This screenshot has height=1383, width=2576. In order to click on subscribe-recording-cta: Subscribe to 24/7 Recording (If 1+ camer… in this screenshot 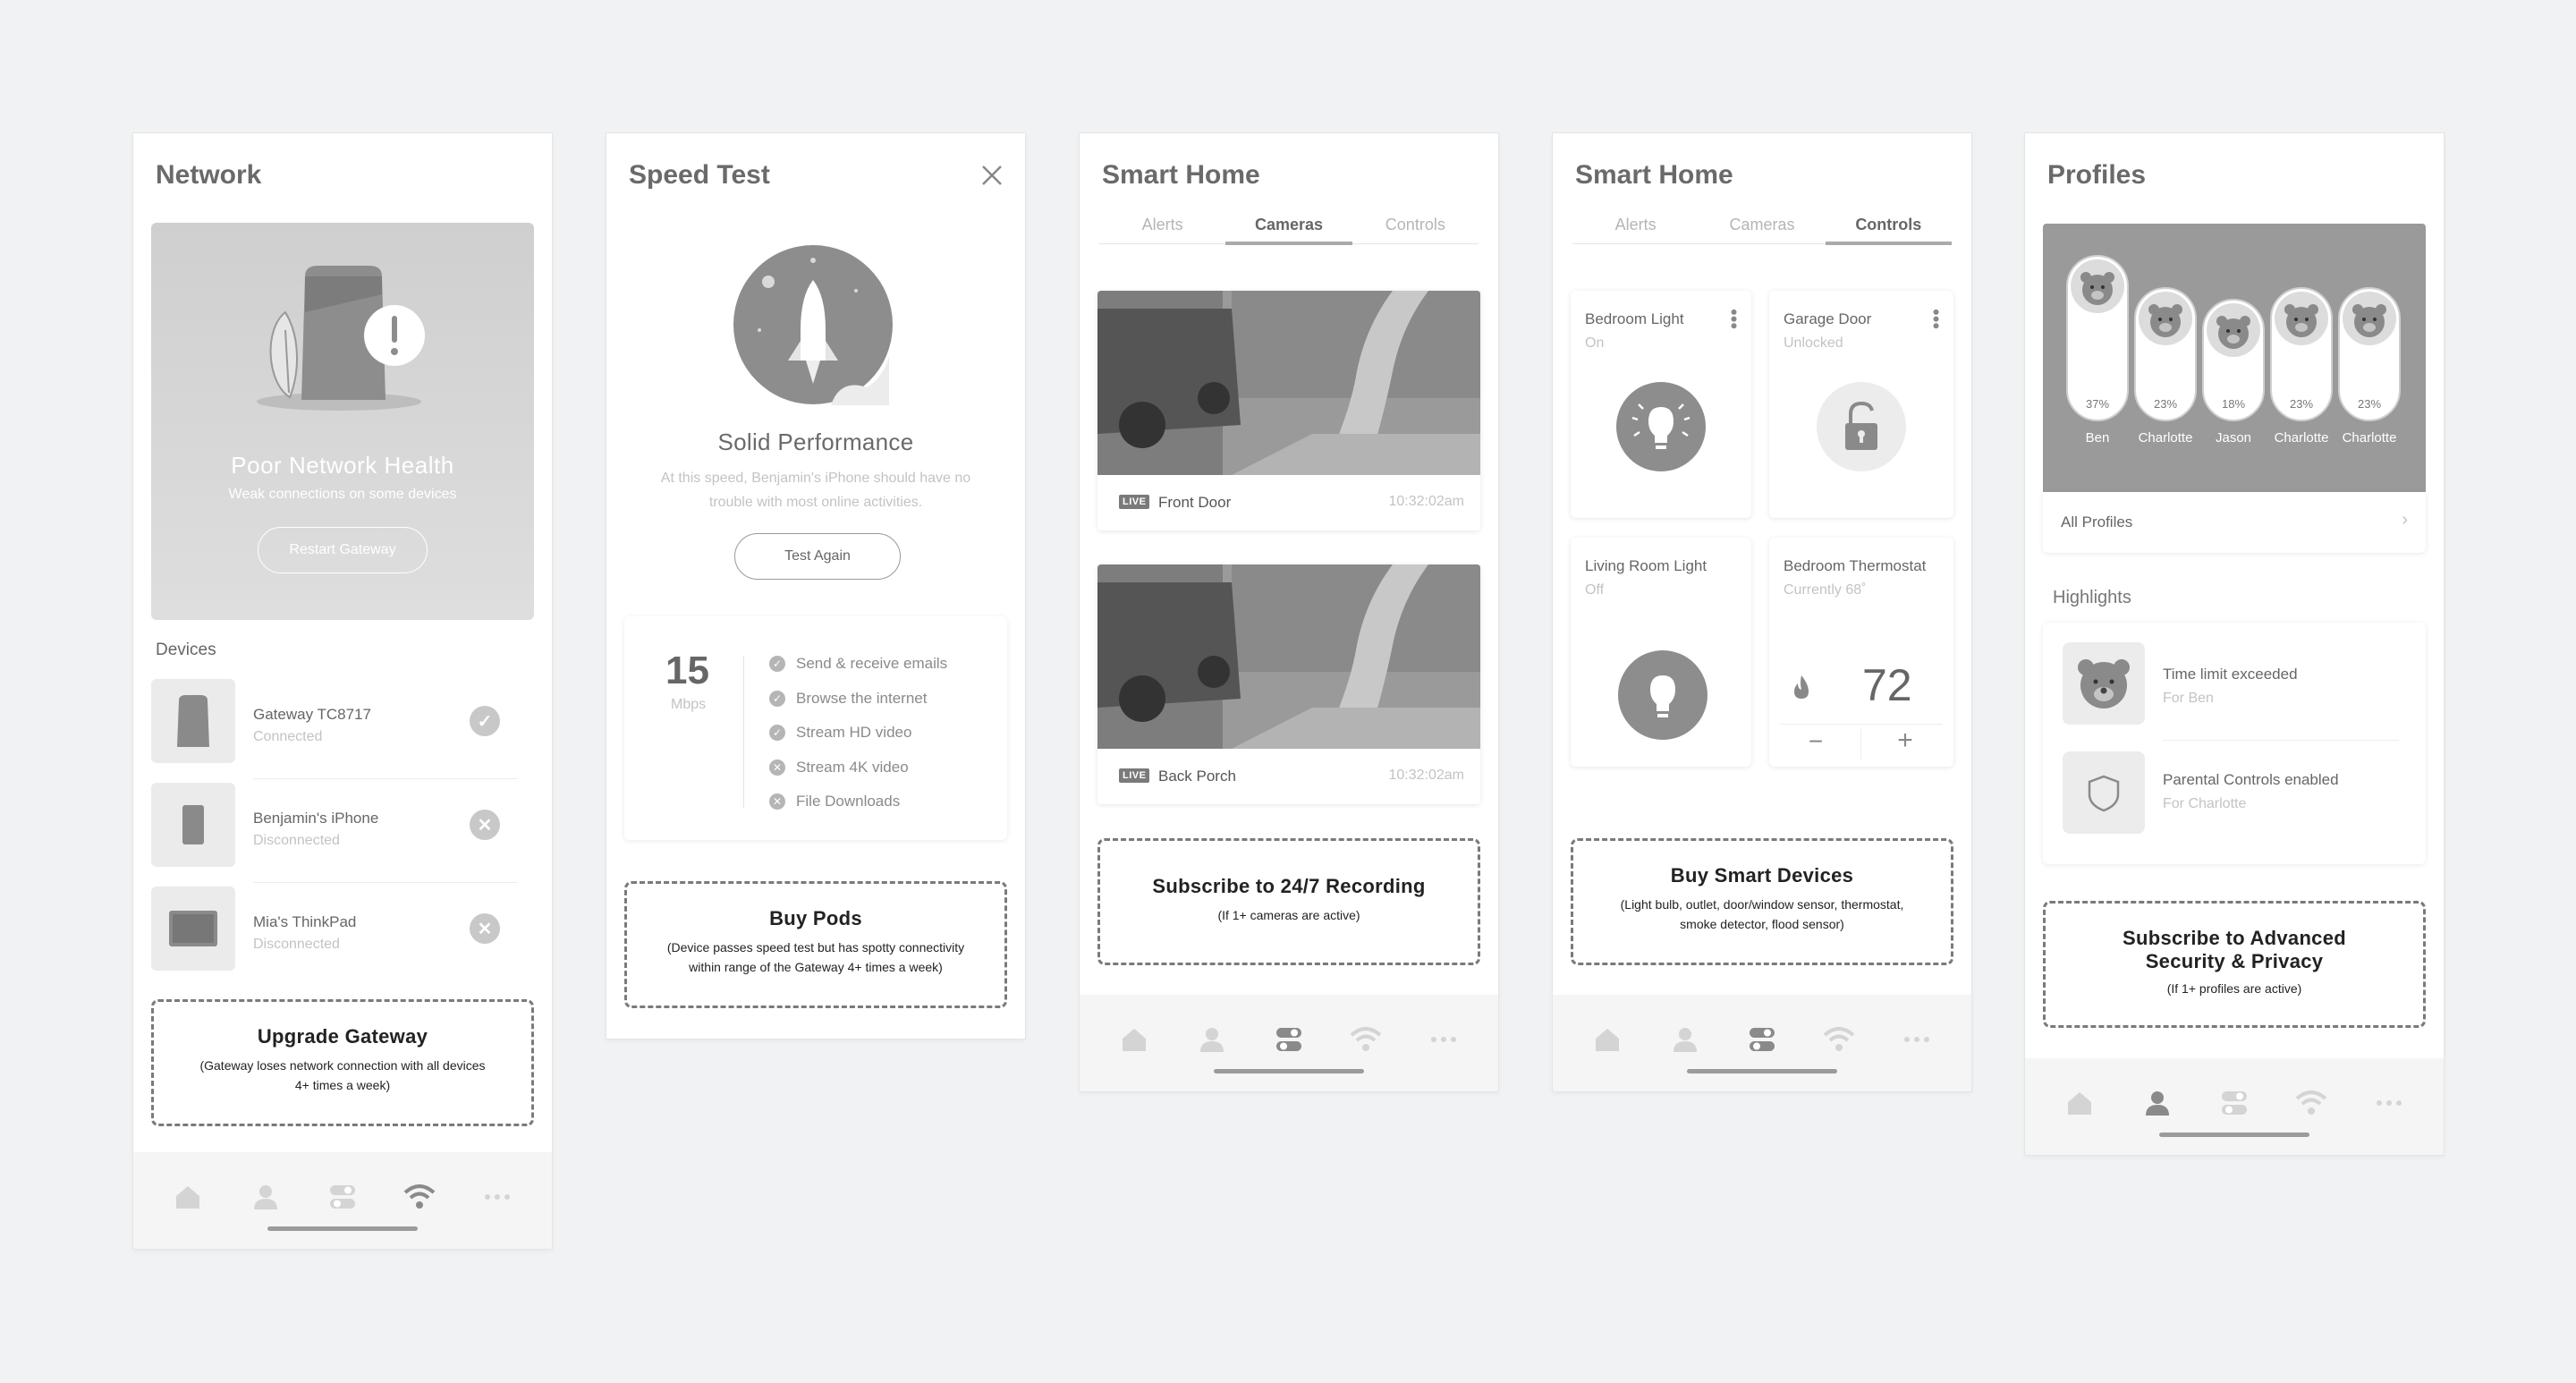, I will do `click(1288, 902)`.